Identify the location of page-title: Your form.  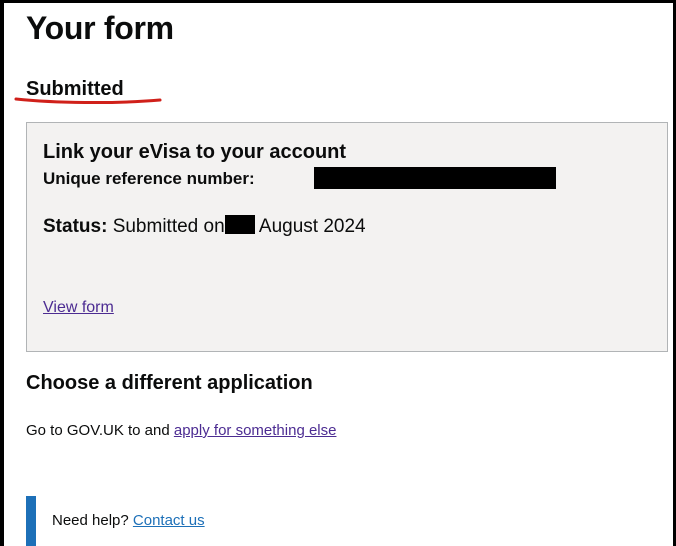
(100, 28).